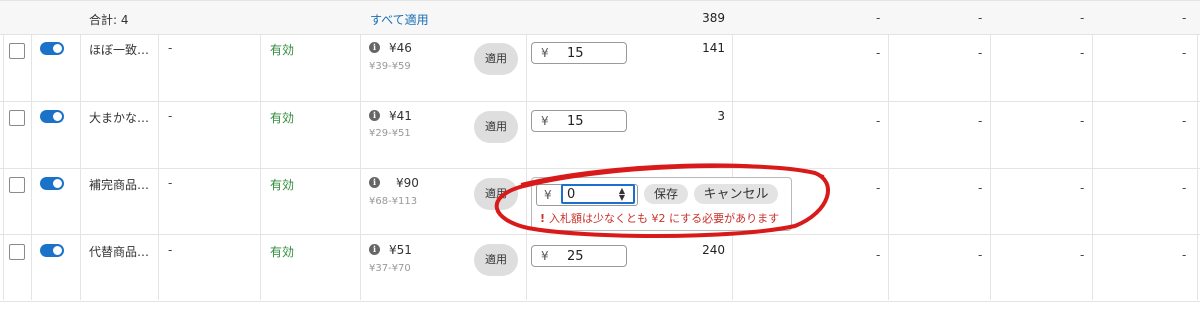  Describe the element at coordinates (622, 194) in the screenshot. I see `spinner-icon: ▲ ▼` at that location.